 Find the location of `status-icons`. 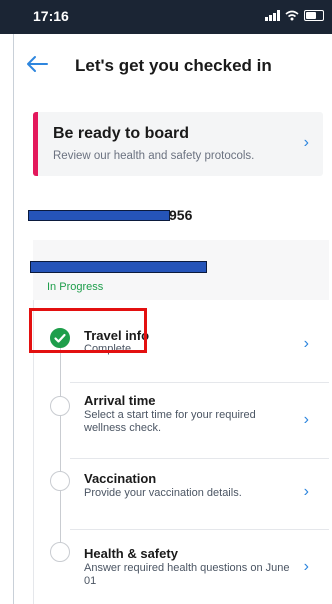

status-icons is located at coordinates (294, 15).